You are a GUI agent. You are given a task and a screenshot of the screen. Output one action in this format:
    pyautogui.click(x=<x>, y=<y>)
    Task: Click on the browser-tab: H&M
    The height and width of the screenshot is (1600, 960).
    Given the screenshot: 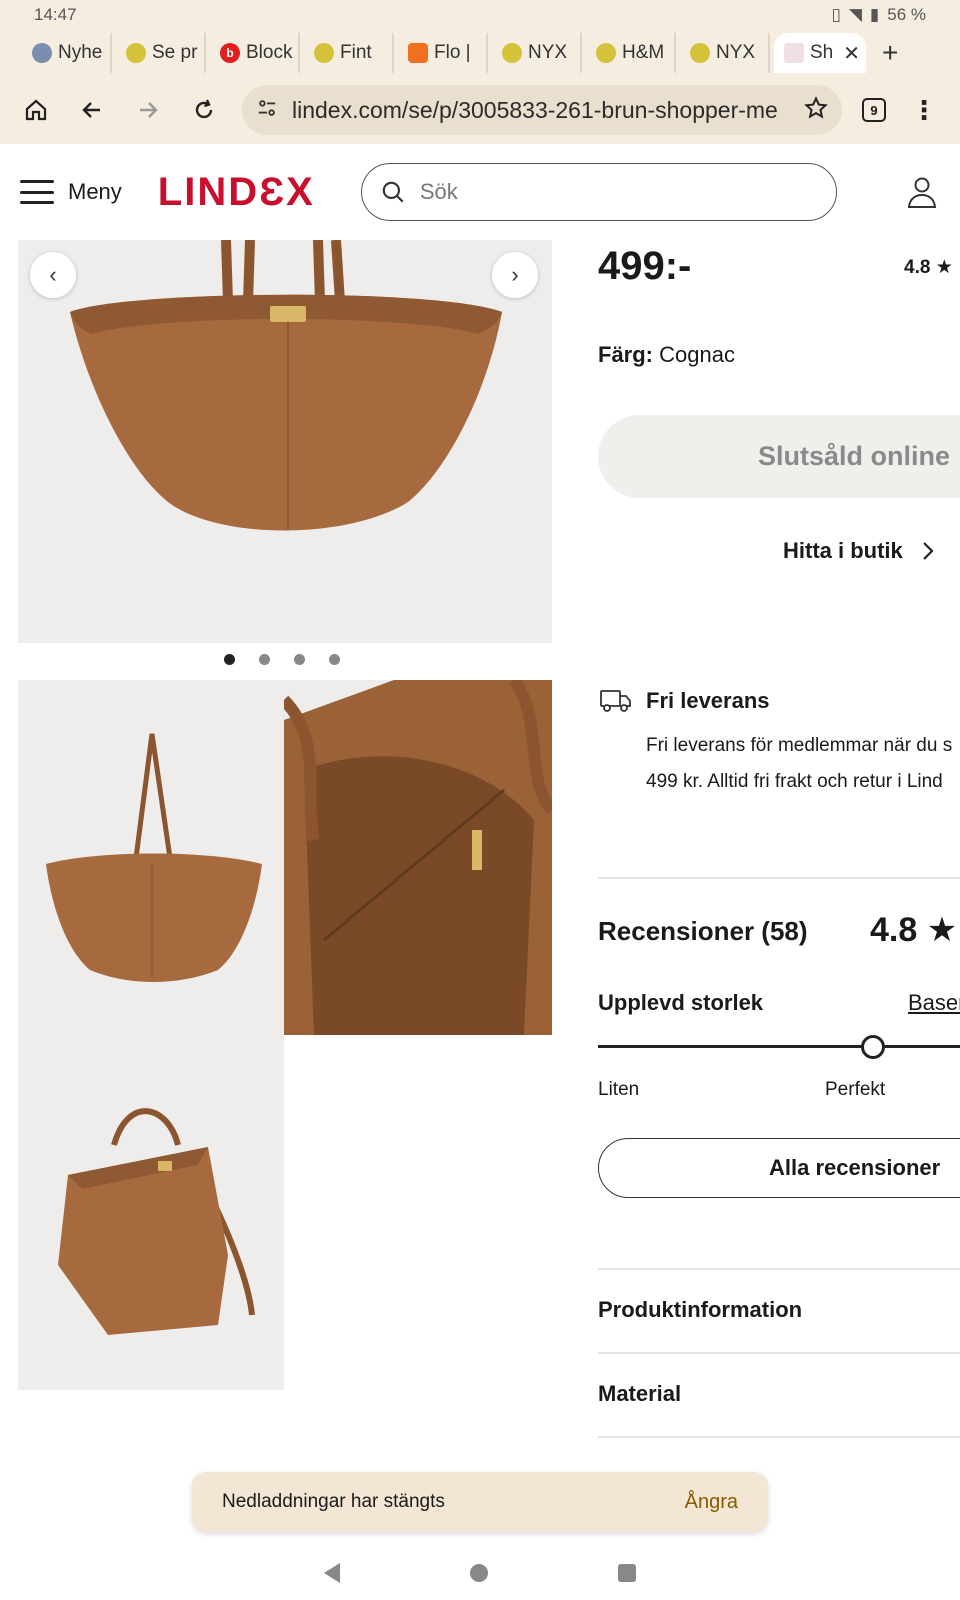 What is the action you would take?
    pyautogui.click(x=631, y=53)
    